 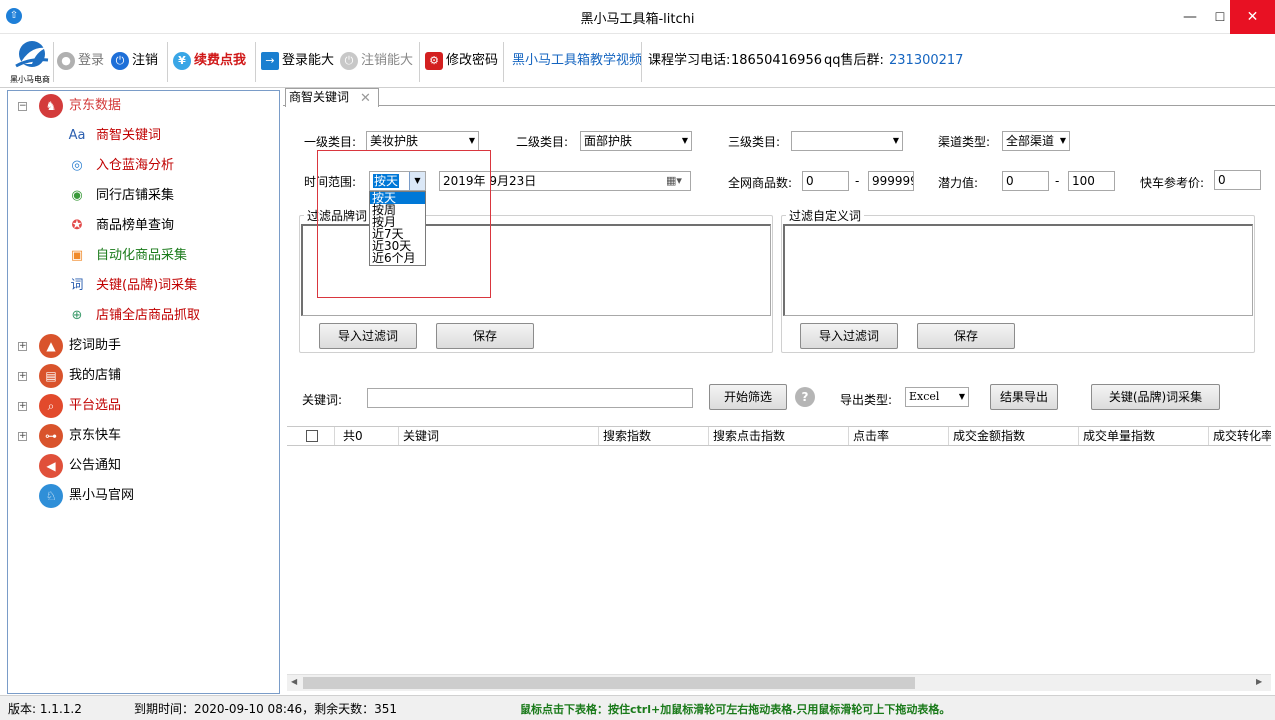 I want to click on select-all-cell, so click(x=311, y=436).